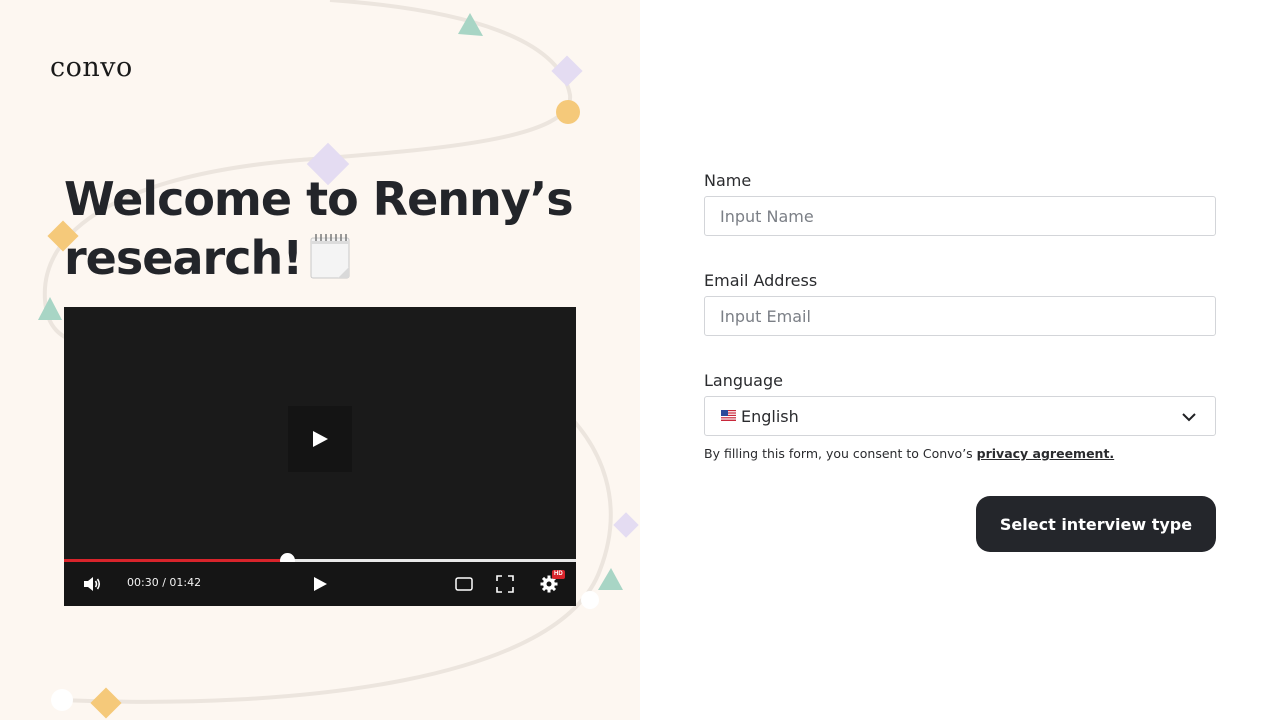 Image resolution: width=1280 pixels, height=720 pixels. What do you see at coordinates (1096, 524) in the screenshot?
I see `select-interview-type-button: Select interview type` at bounding box center [1096, 524].